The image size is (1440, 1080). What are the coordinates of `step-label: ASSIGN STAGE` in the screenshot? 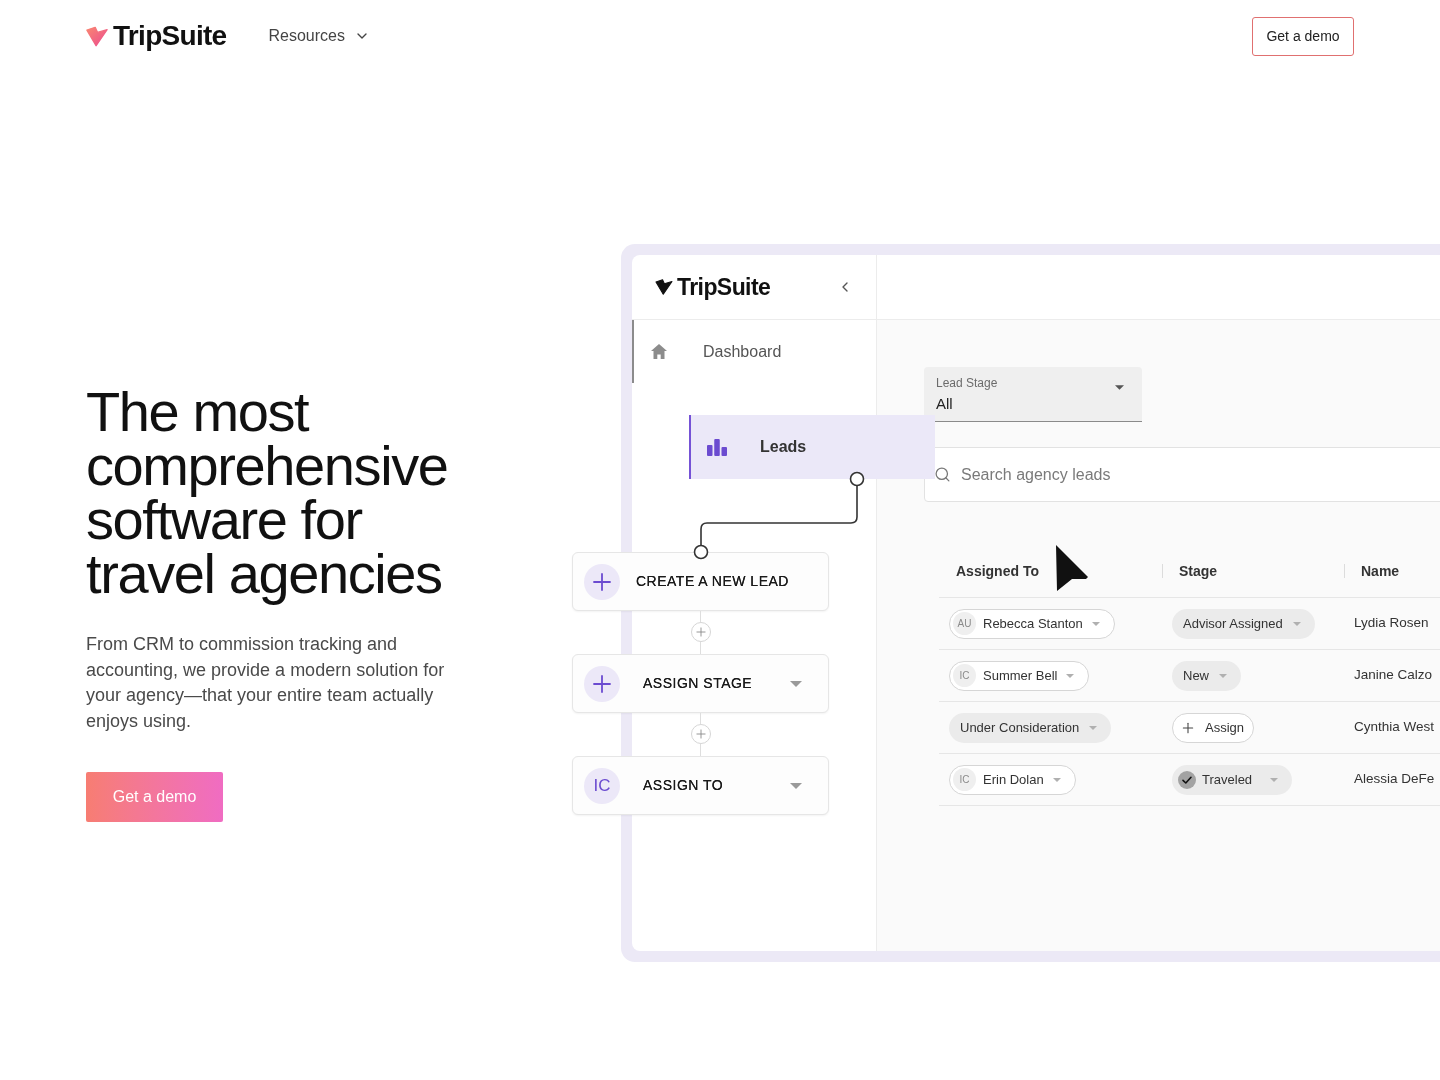 It's located at (698, 683).